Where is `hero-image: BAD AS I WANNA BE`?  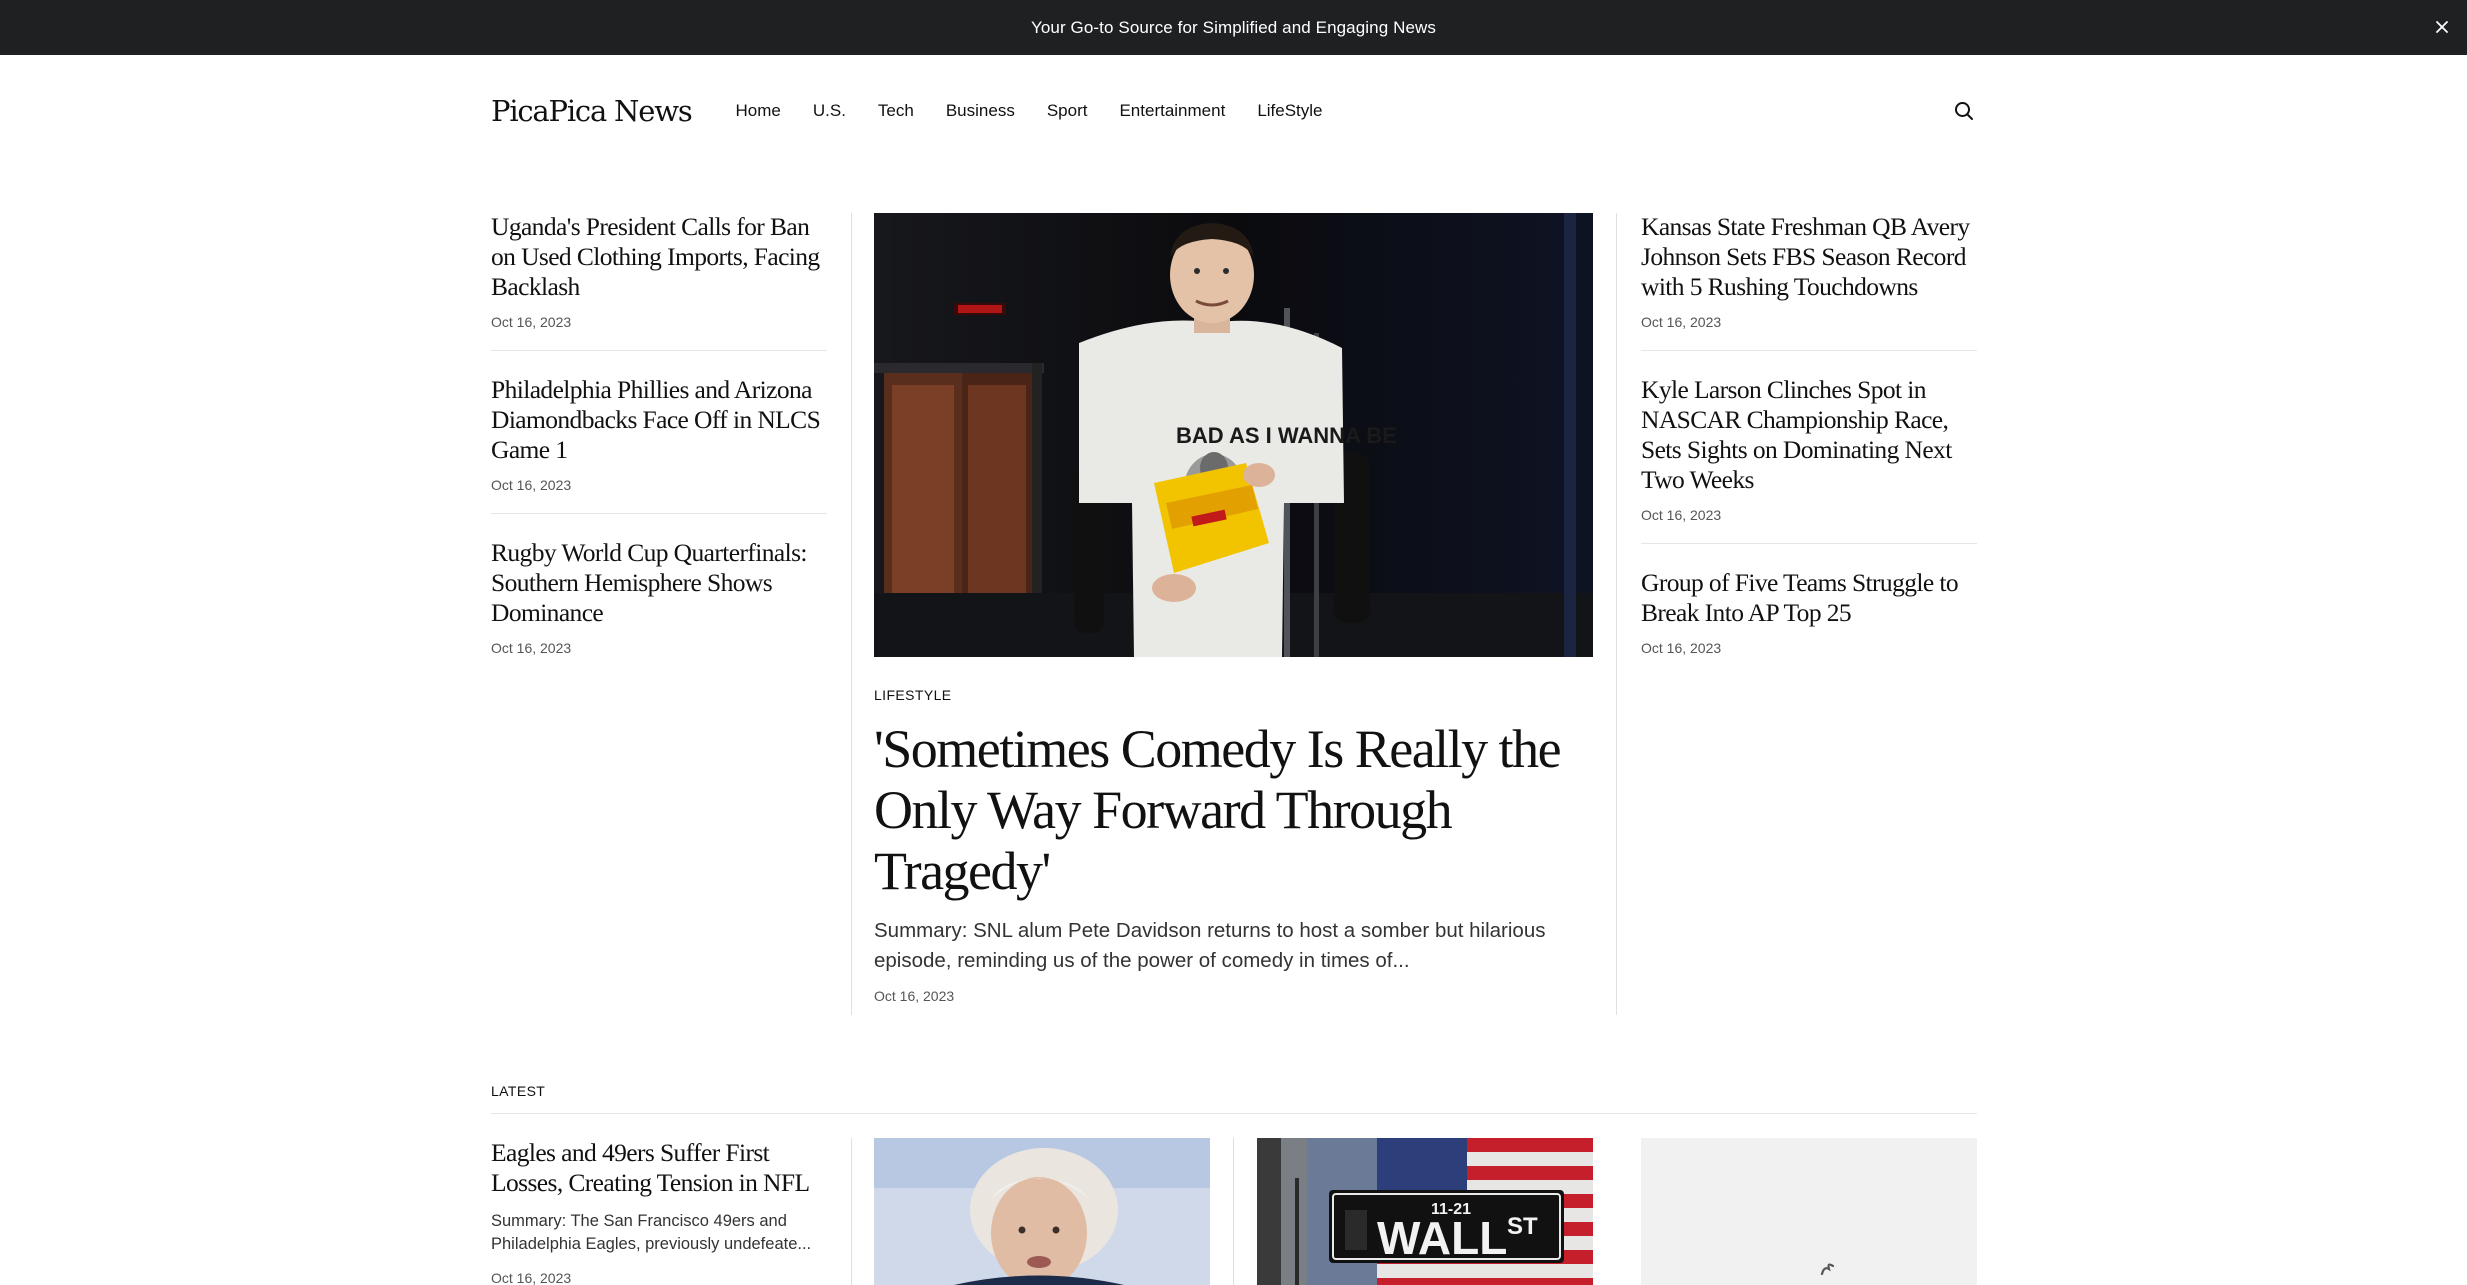 hero-image: BAD AS I WANNA BE is located at coordinates (1233, 435).